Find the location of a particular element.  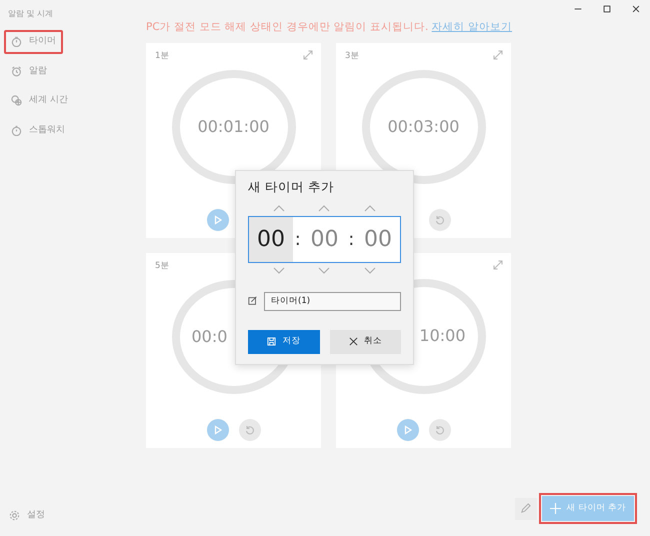

cancel-button: 취소 is located at coordinates (365, 342).